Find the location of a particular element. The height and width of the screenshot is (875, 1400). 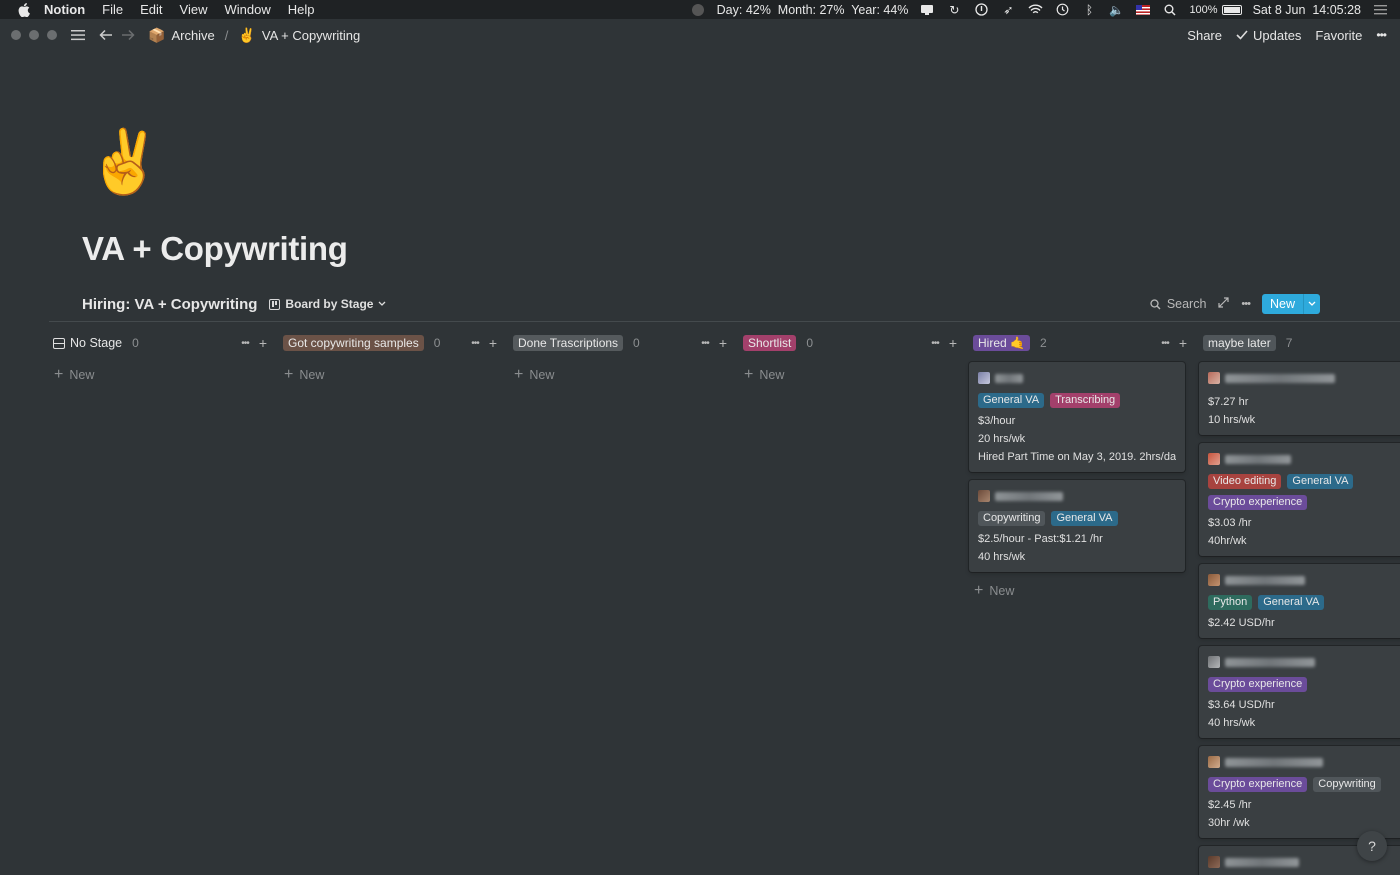

bluetooth-icon: ᛒ is located at coordinates (1089, 10).